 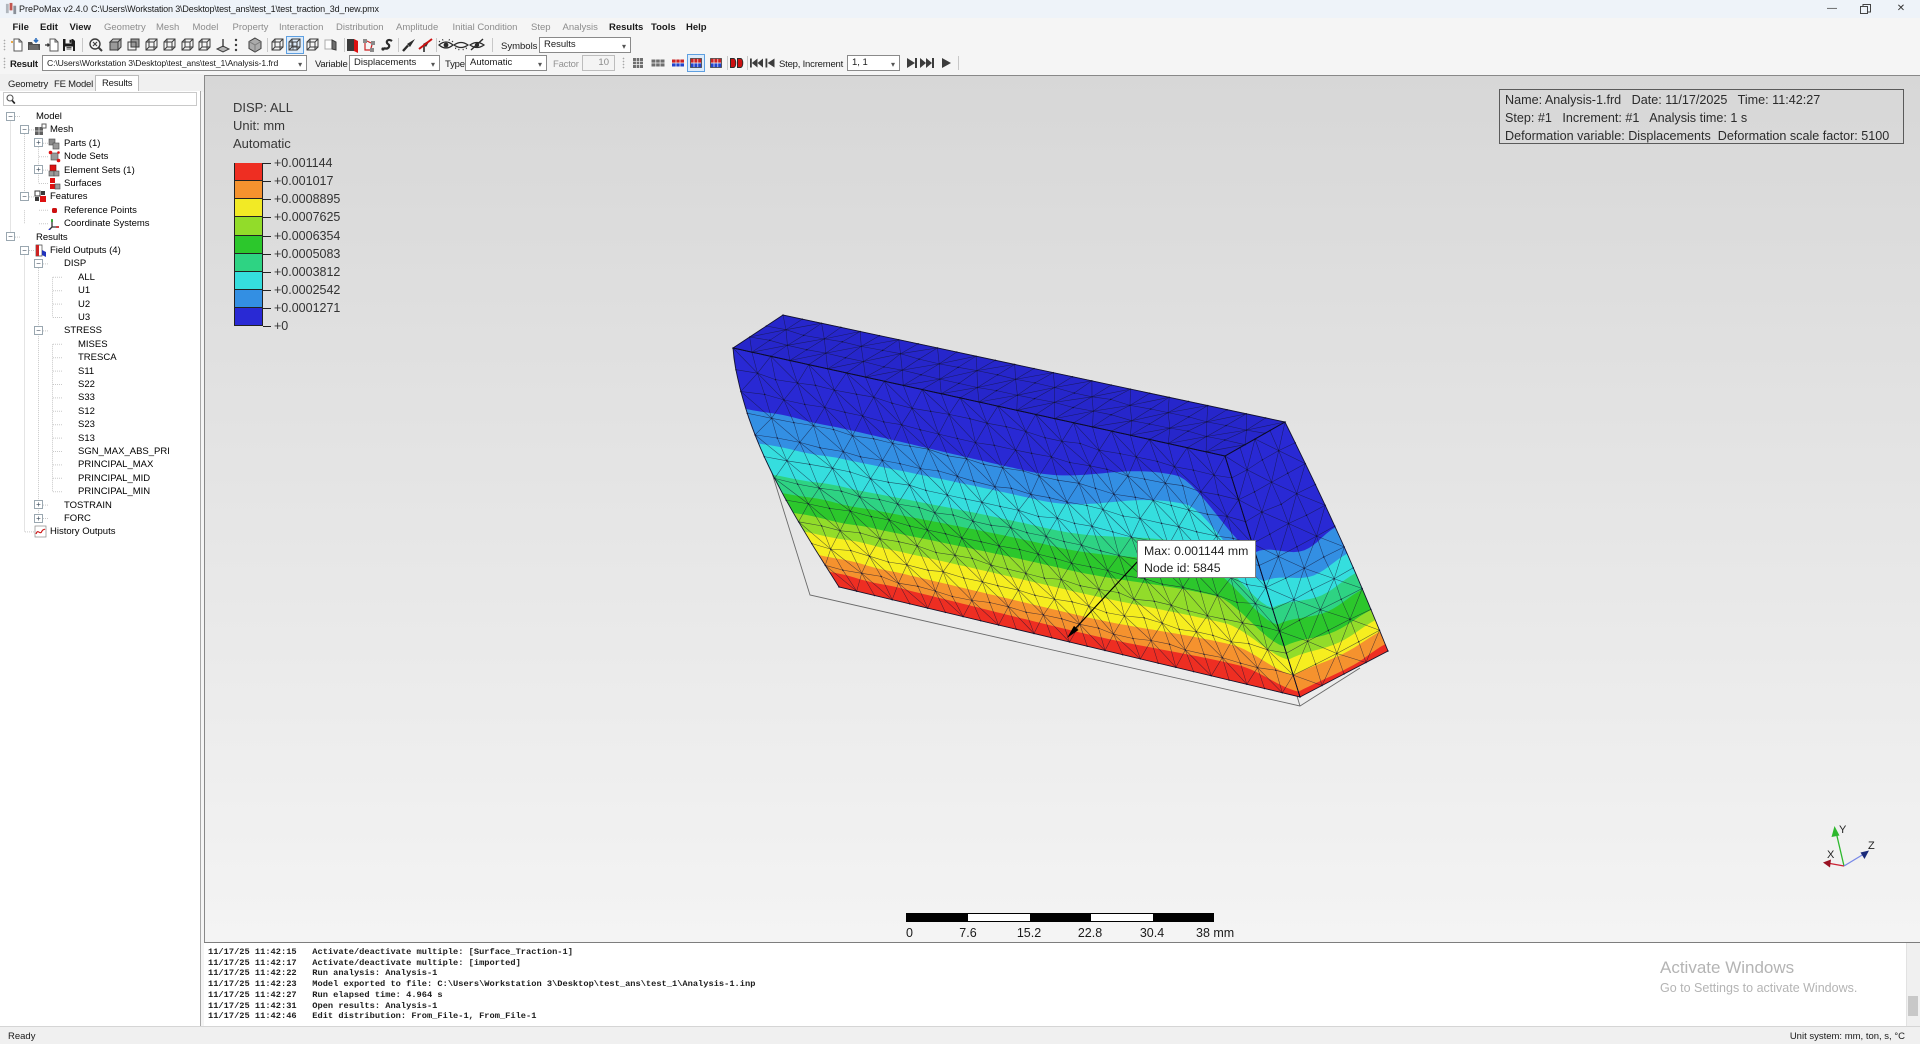 I want to click on svg-text: Z, so click(x=1871, y=846).